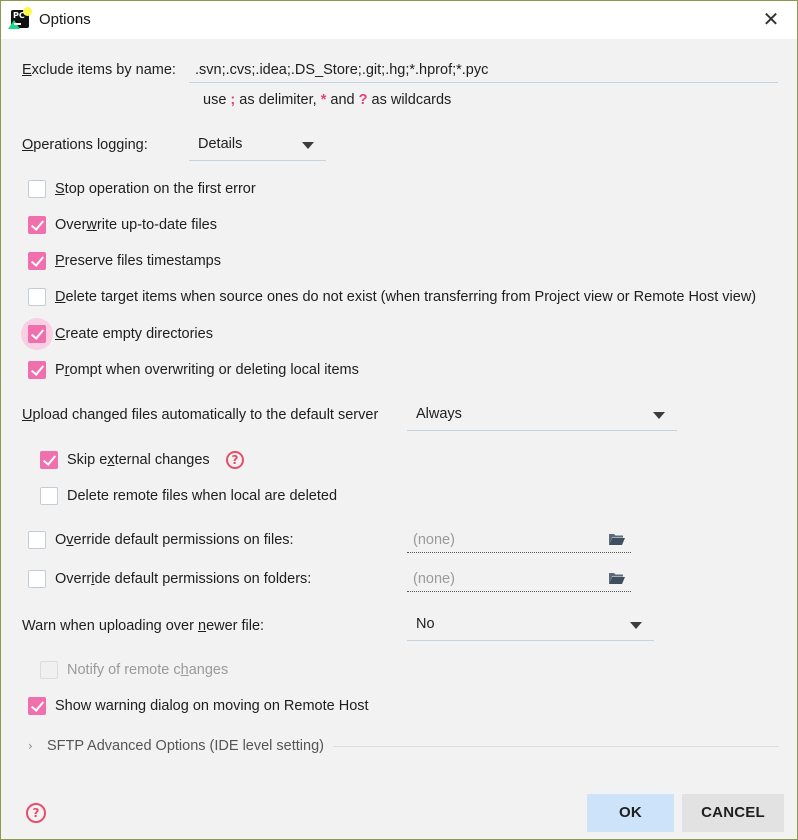 The height and width of the screenshot is (840, 798). Describe the element at coordinates (37, 579) in the screenshot. I see `override-folders-permissions-checkbox` at that location.